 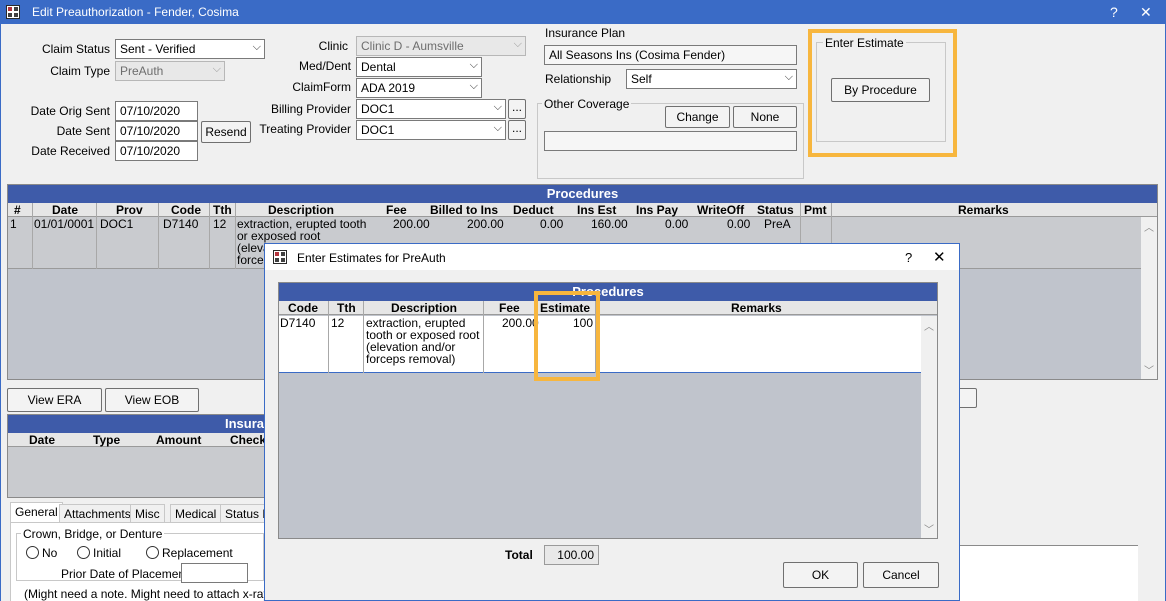 I want to click on other-coverage-field, so click(x=670, y=141).